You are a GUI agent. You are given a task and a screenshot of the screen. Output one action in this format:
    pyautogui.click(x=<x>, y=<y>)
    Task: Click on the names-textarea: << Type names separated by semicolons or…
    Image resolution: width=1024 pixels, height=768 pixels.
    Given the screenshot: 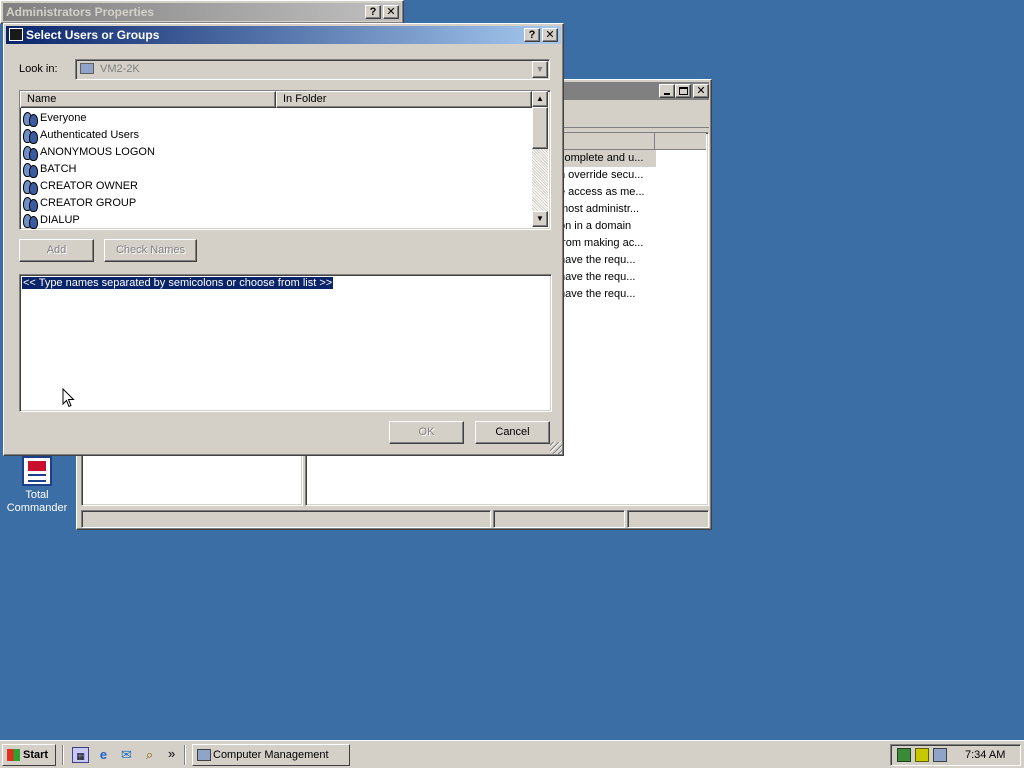 What is the action you would take?
    pyautogui.click(x=285, y=343)
    